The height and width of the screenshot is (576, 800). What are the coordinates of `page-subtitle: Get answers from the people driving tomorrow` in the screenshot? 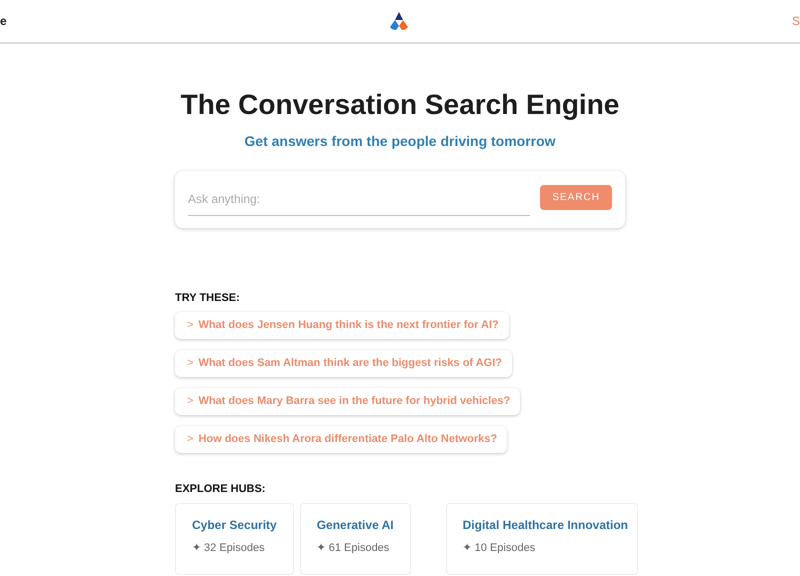 It's located at (400, 141).